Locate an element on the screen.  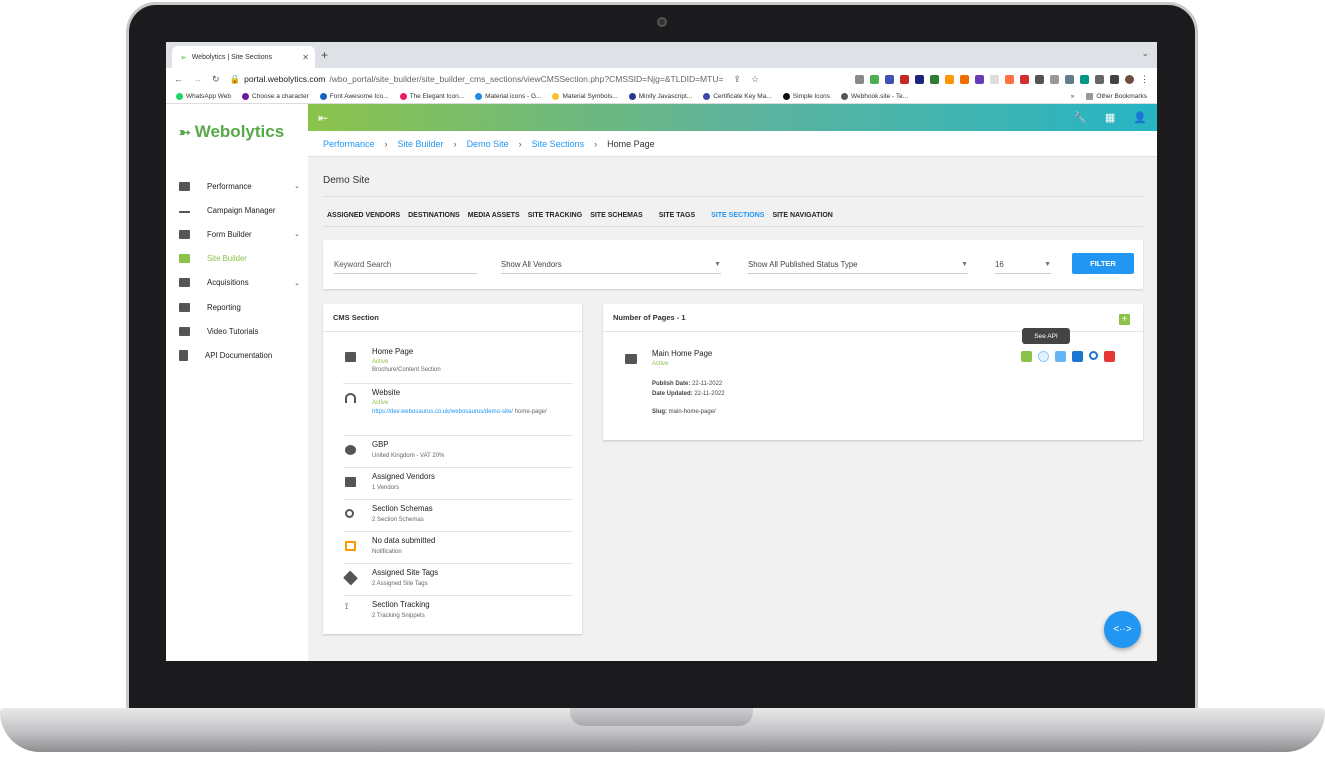
puzzle-icon is located at coordinates (1099, 79).